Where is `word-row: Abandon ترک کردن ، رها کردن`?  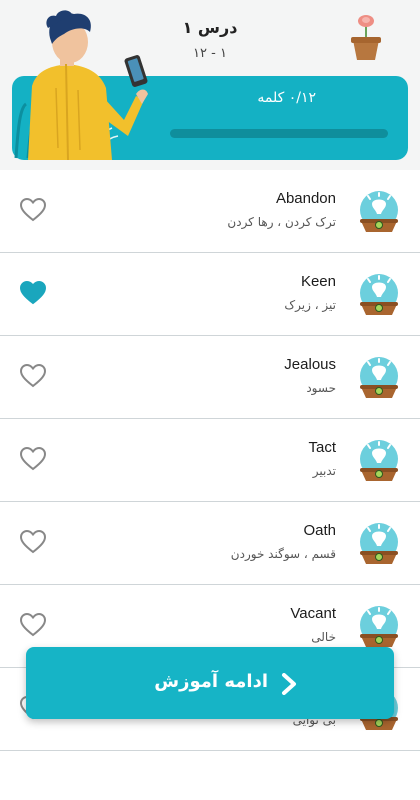 word-row: Abandon ترک کردن ، رها کردن is located at coordinates (210, 211).